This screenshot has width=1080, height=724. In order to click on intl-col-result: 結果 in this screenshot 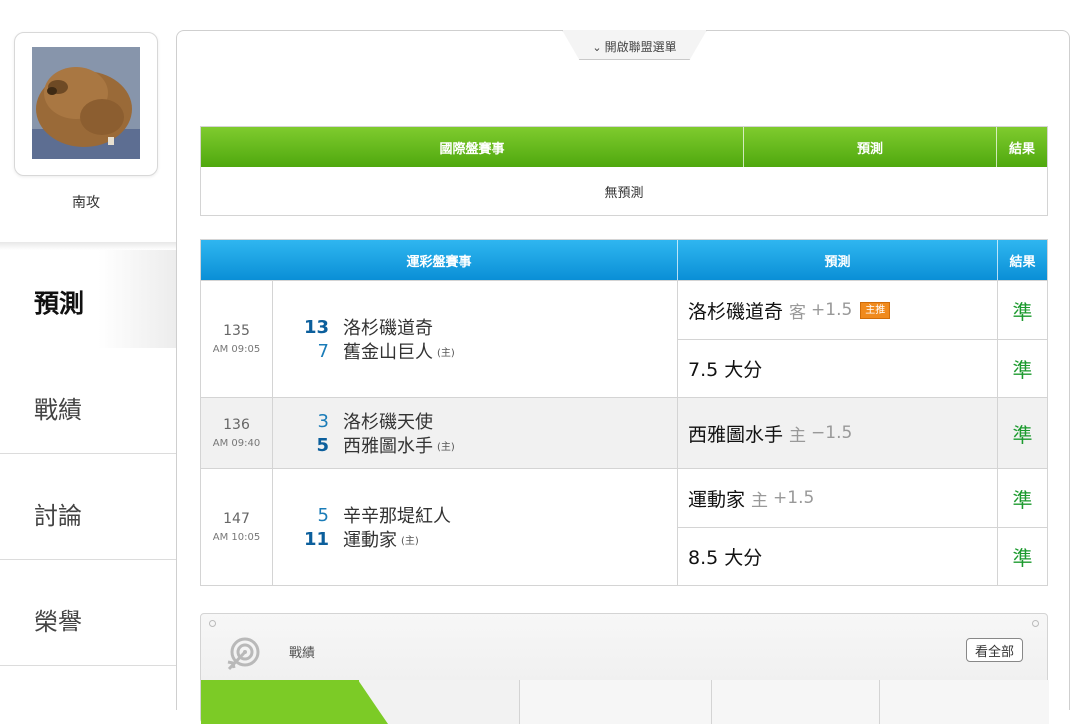, I will do `click(1021, 149)`.